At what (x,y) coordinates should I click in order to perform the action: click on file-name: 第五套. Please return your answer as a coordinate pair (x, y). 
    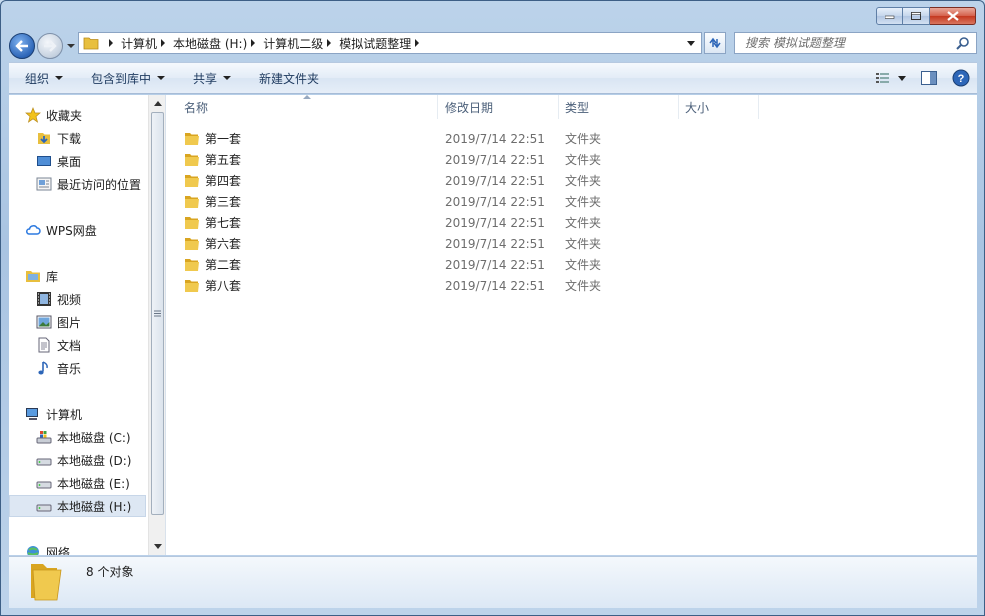
    Looking at the image, I should click on (223, 160).